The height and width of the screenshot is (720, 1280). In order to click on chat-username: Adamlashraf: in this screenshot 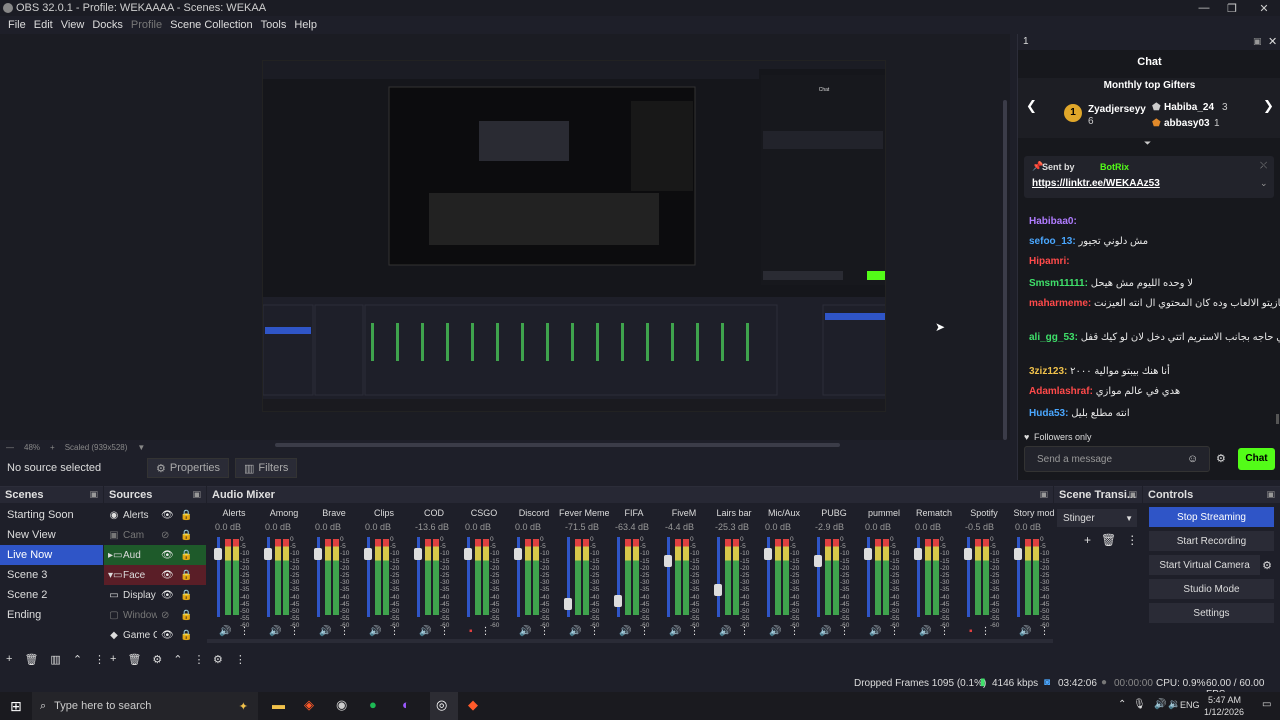, I will do `click(1061, 391)`.